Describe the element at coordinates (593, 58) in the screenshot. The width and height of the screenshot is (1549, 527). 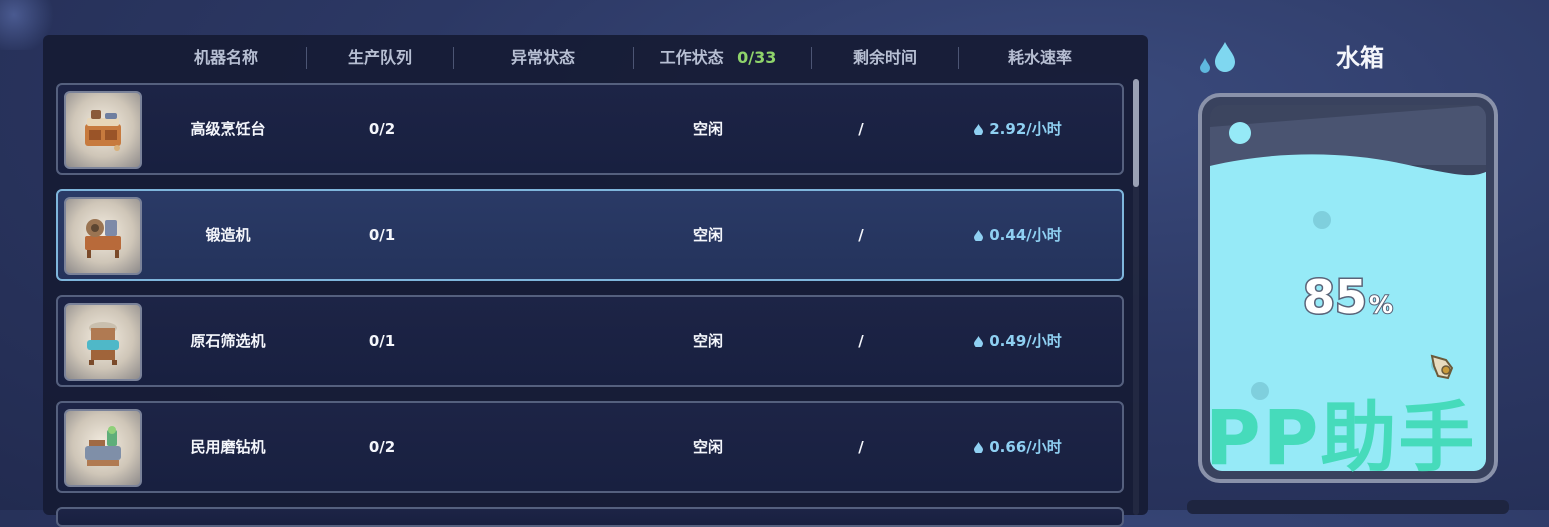
I see `table-header: 机器名称 生产队列 异常状态 工作状态 0/33 剩余时间 耗水速率` at that location.